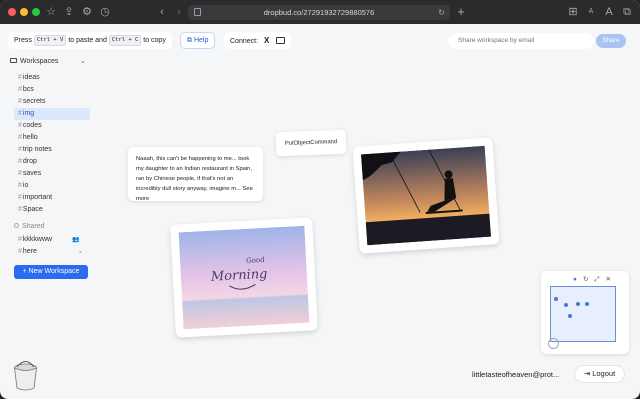 This screenshot has height=399, width=640. Describe the element at coordinates (36, 12) in the screenshot. I see `maximize-window-button` at that location.